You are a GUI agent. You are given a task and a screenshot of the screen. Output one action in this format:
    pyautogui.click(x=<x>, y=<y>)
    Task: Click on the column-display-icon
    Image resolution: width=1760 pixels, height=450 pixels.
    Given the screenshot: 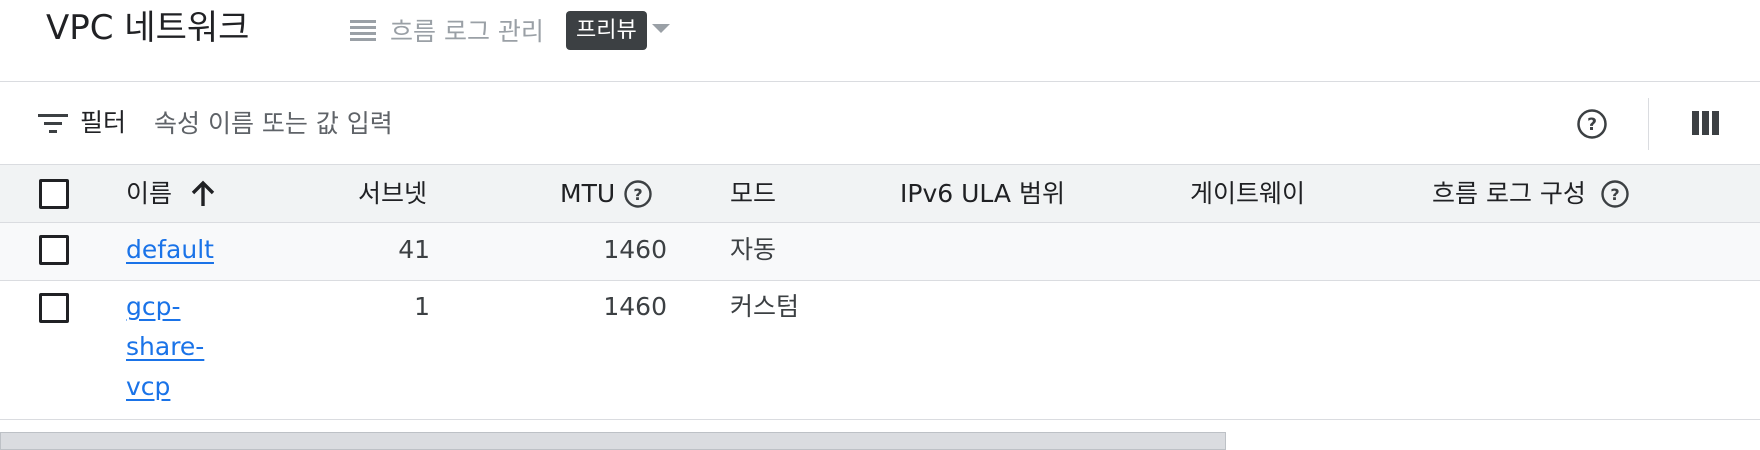 What is the action you would take?
    pyautogui.click(x=1706, y=123)
    